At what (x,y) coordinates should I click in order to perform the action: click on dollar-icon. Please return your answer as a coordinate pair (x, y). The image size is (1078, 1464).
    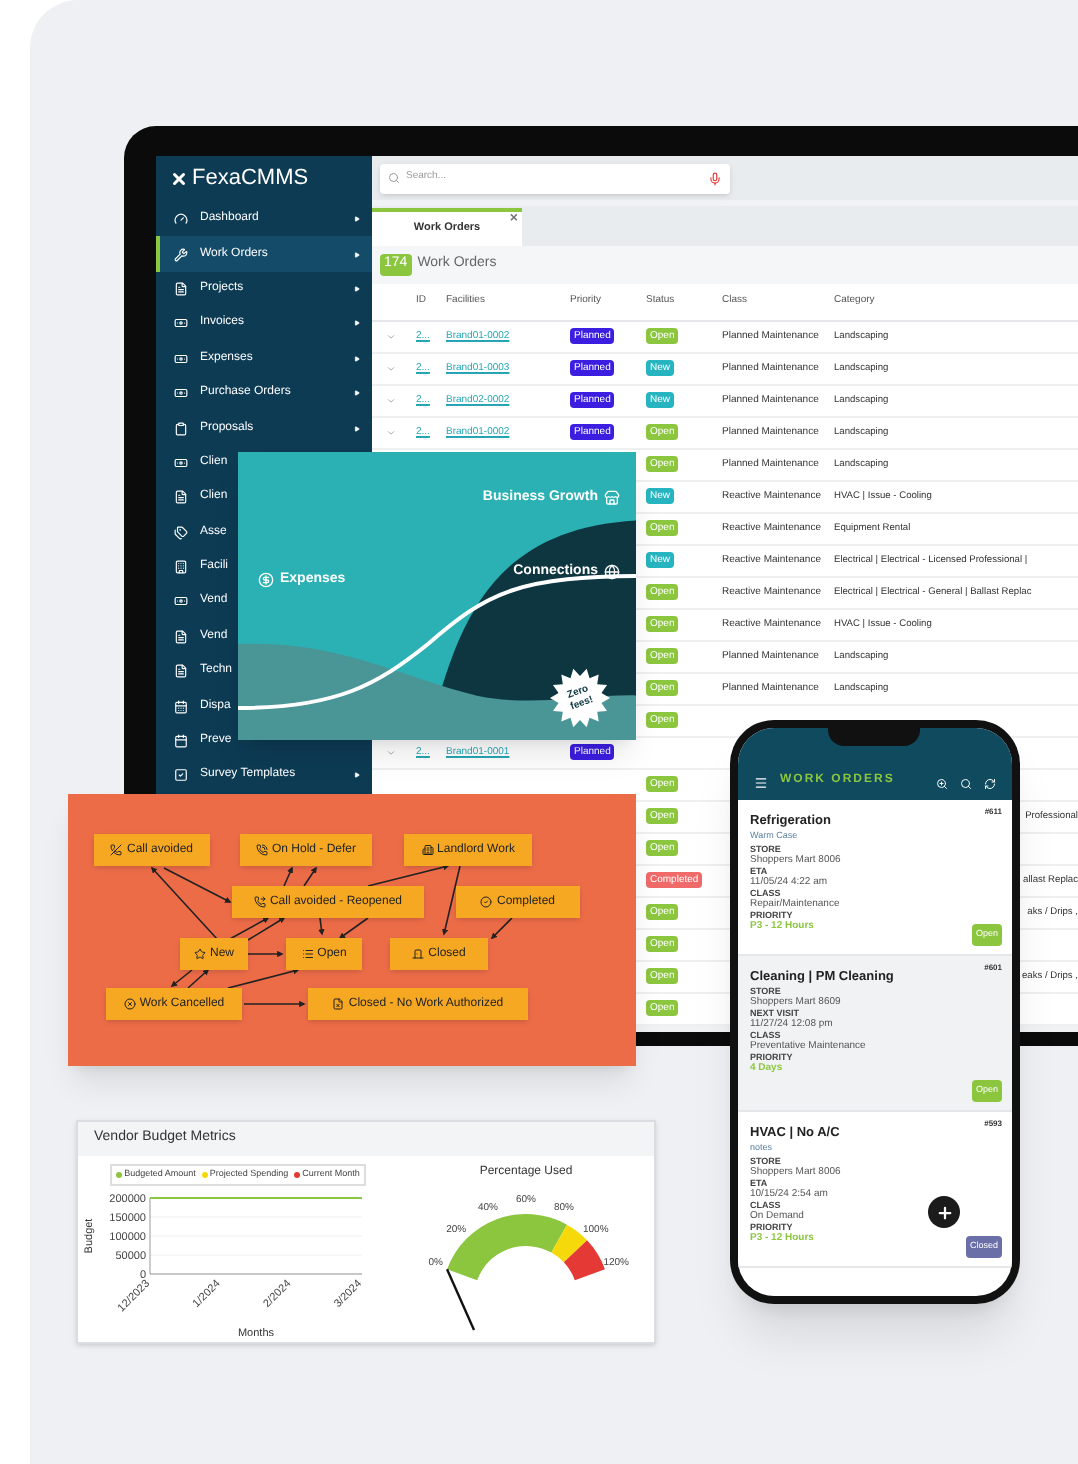
    Looking at the image, I should click on (266, 580).